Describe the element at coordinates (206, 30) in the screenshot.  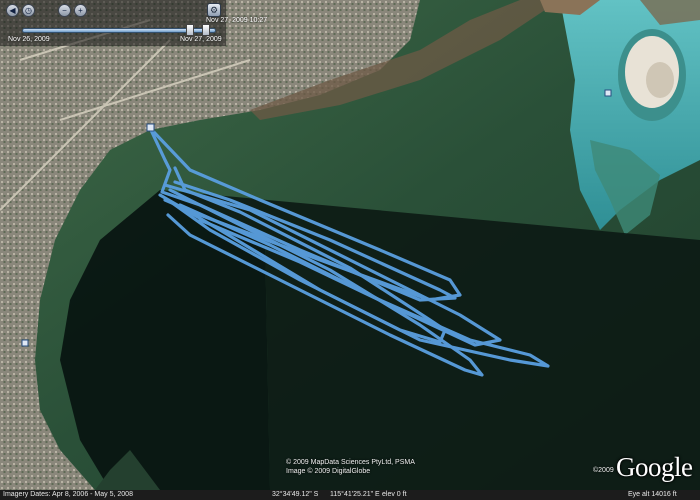
I see `time-slider-end-handle` at that location.